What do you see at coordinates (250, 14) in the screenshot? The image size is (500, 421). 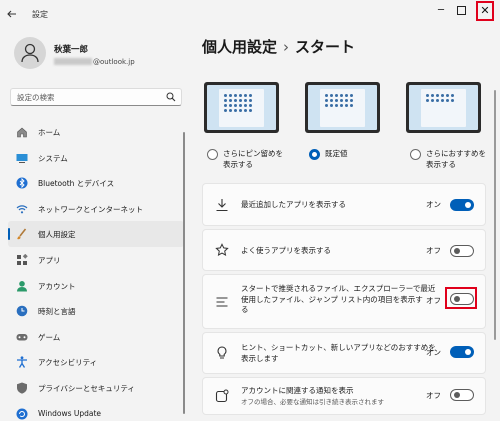 I see `title-bar: 設定 ─ ✕` at bounding box center [250, 14].